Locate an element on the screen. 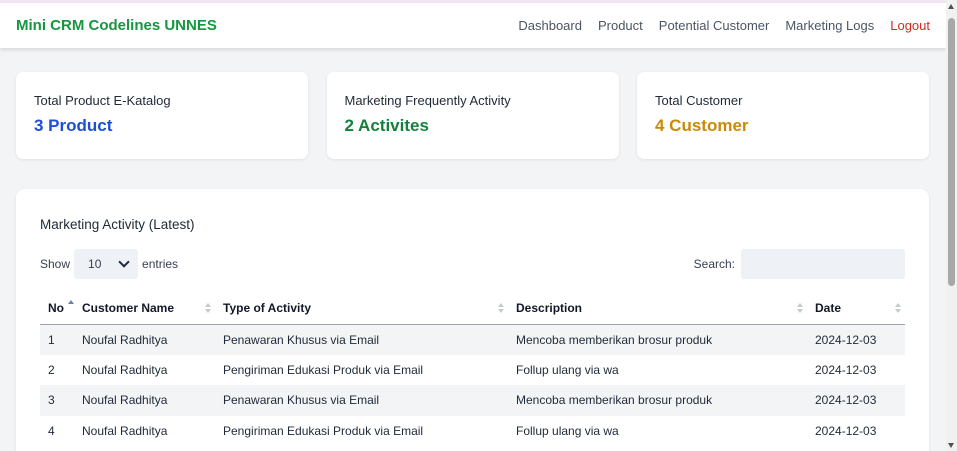 The image size is (957, 451). header-label: Description is located at coordinates (549, 307).